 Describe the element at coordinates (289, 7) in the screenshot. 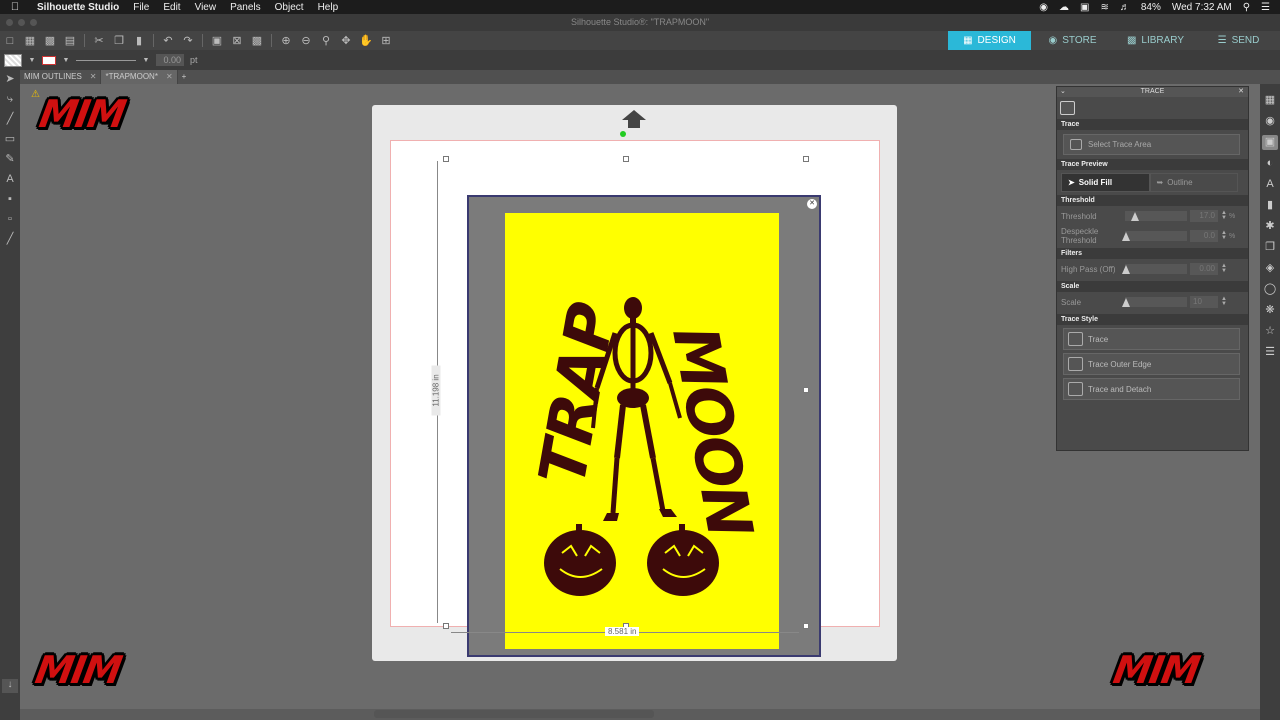

I see `menu-object: Object` at that location.